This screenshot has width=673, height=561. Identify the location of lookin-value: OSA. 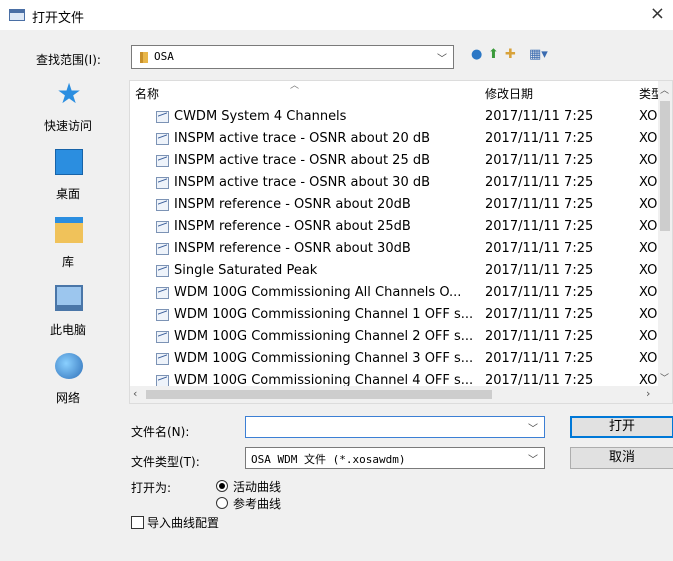
(164, 56).